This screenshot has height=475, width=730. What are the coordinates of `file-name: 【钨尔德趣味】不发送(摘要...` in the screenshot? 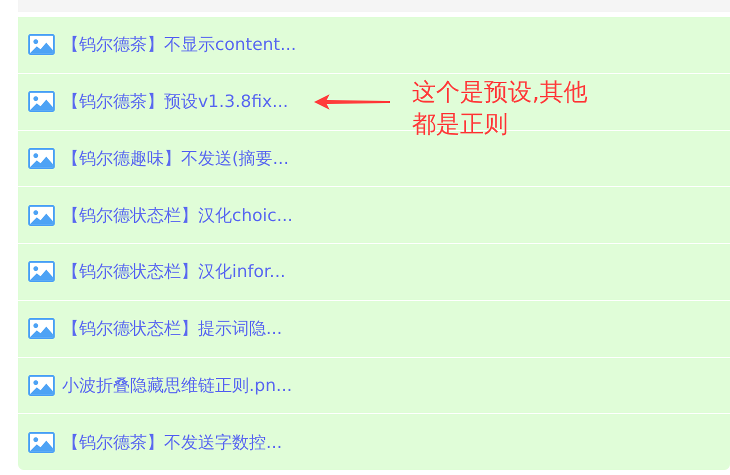 It's located at (175, 159).